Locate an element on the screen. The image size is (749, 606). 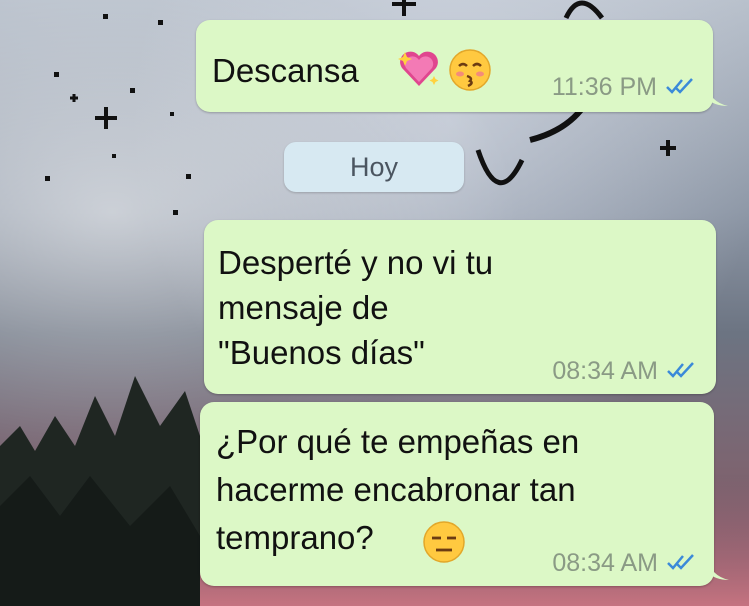
date-separator: Hoy is located at coordinates (374, 167).